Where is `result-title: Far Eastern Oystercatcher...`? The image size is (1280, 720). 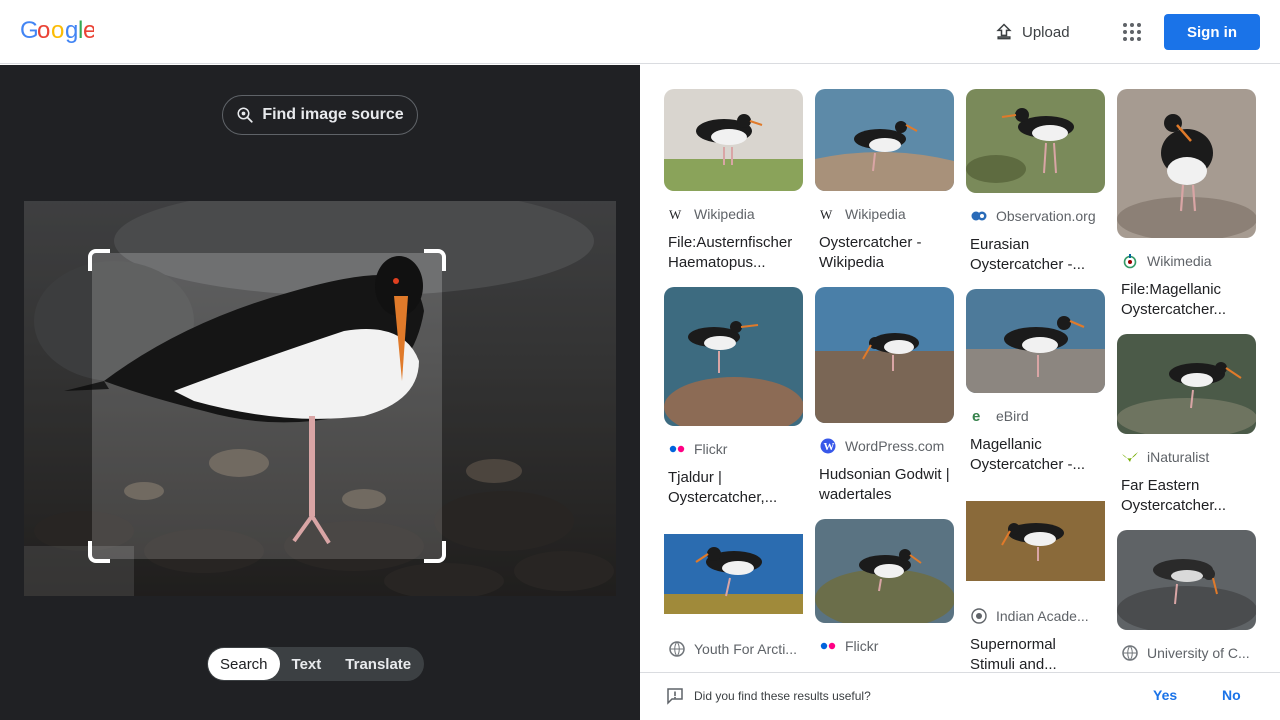 result-title: Far Eastern Oystercatcher... is located at coordinates (1186, 496).